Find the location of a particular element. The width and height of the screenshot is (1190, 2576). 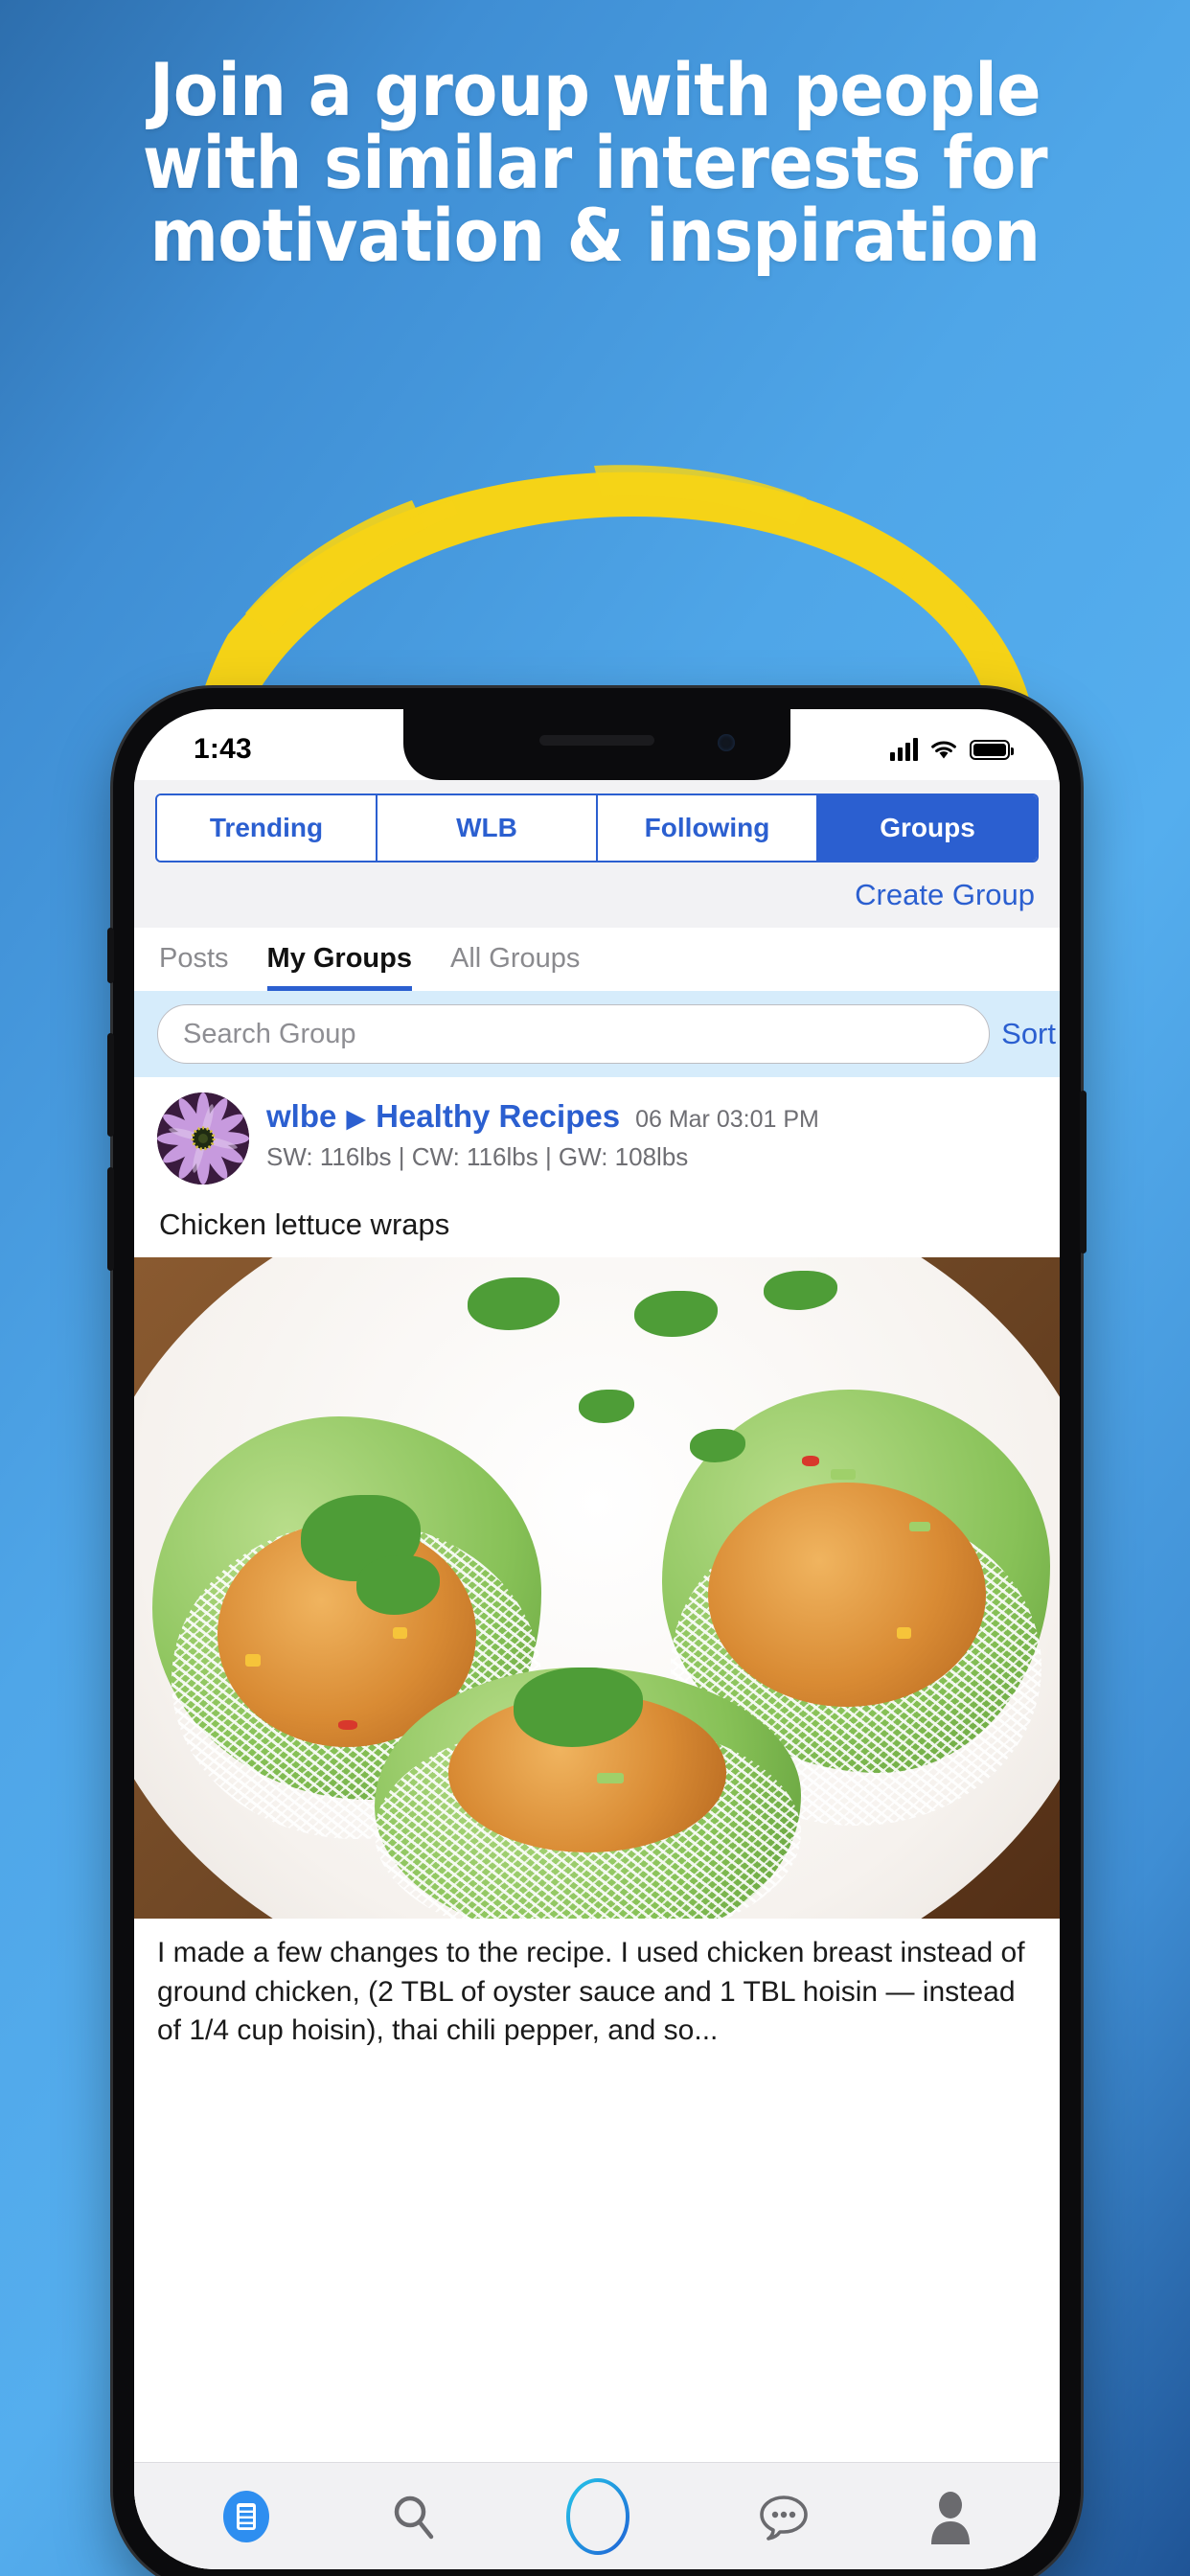

post-weight-stats: SW: 116lbs | CW: 116lbs | GW: 108lbs is located at coordinates (478, 1156).